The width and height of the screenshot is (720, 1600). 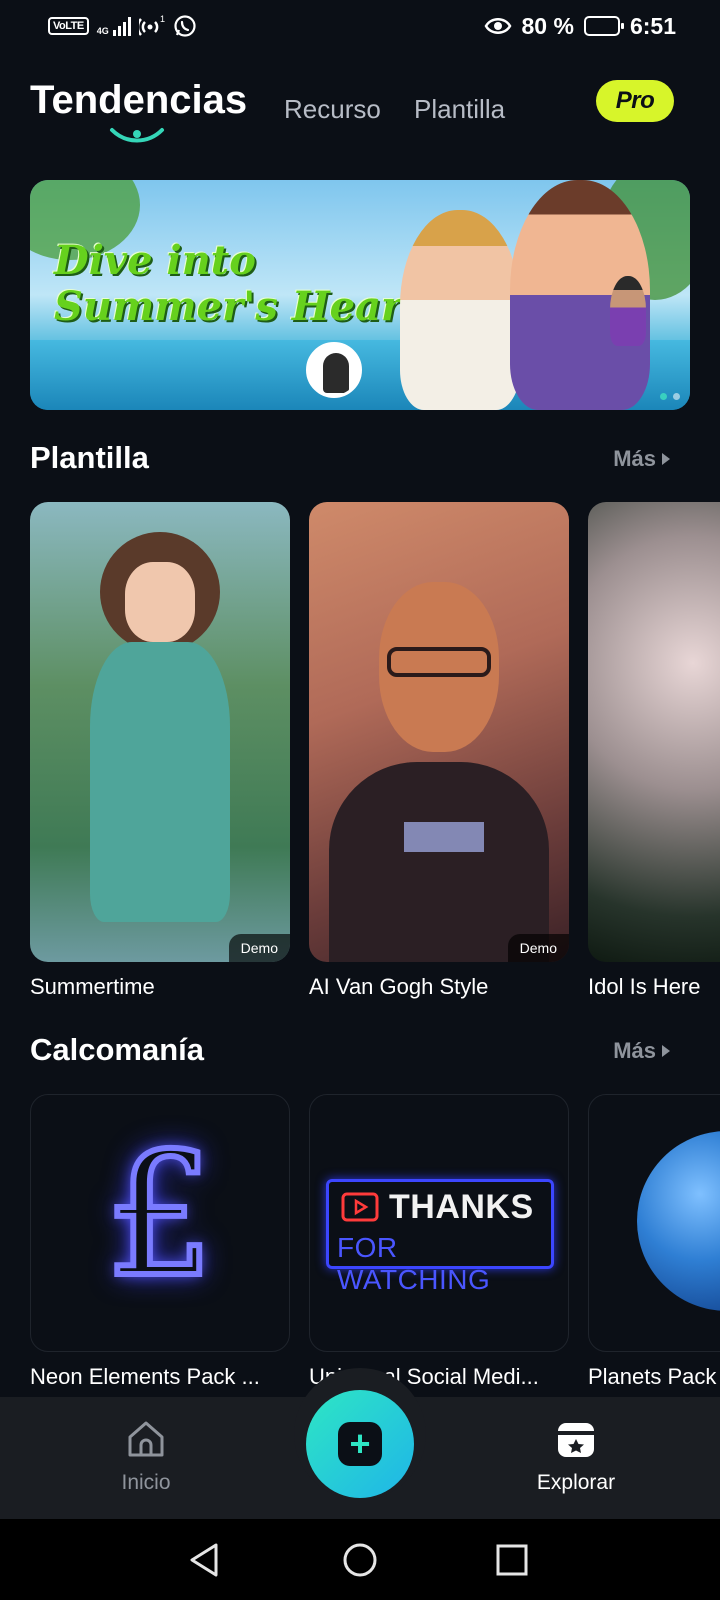 I want to click on template-label: Summertime, so click(x=92, y=986).